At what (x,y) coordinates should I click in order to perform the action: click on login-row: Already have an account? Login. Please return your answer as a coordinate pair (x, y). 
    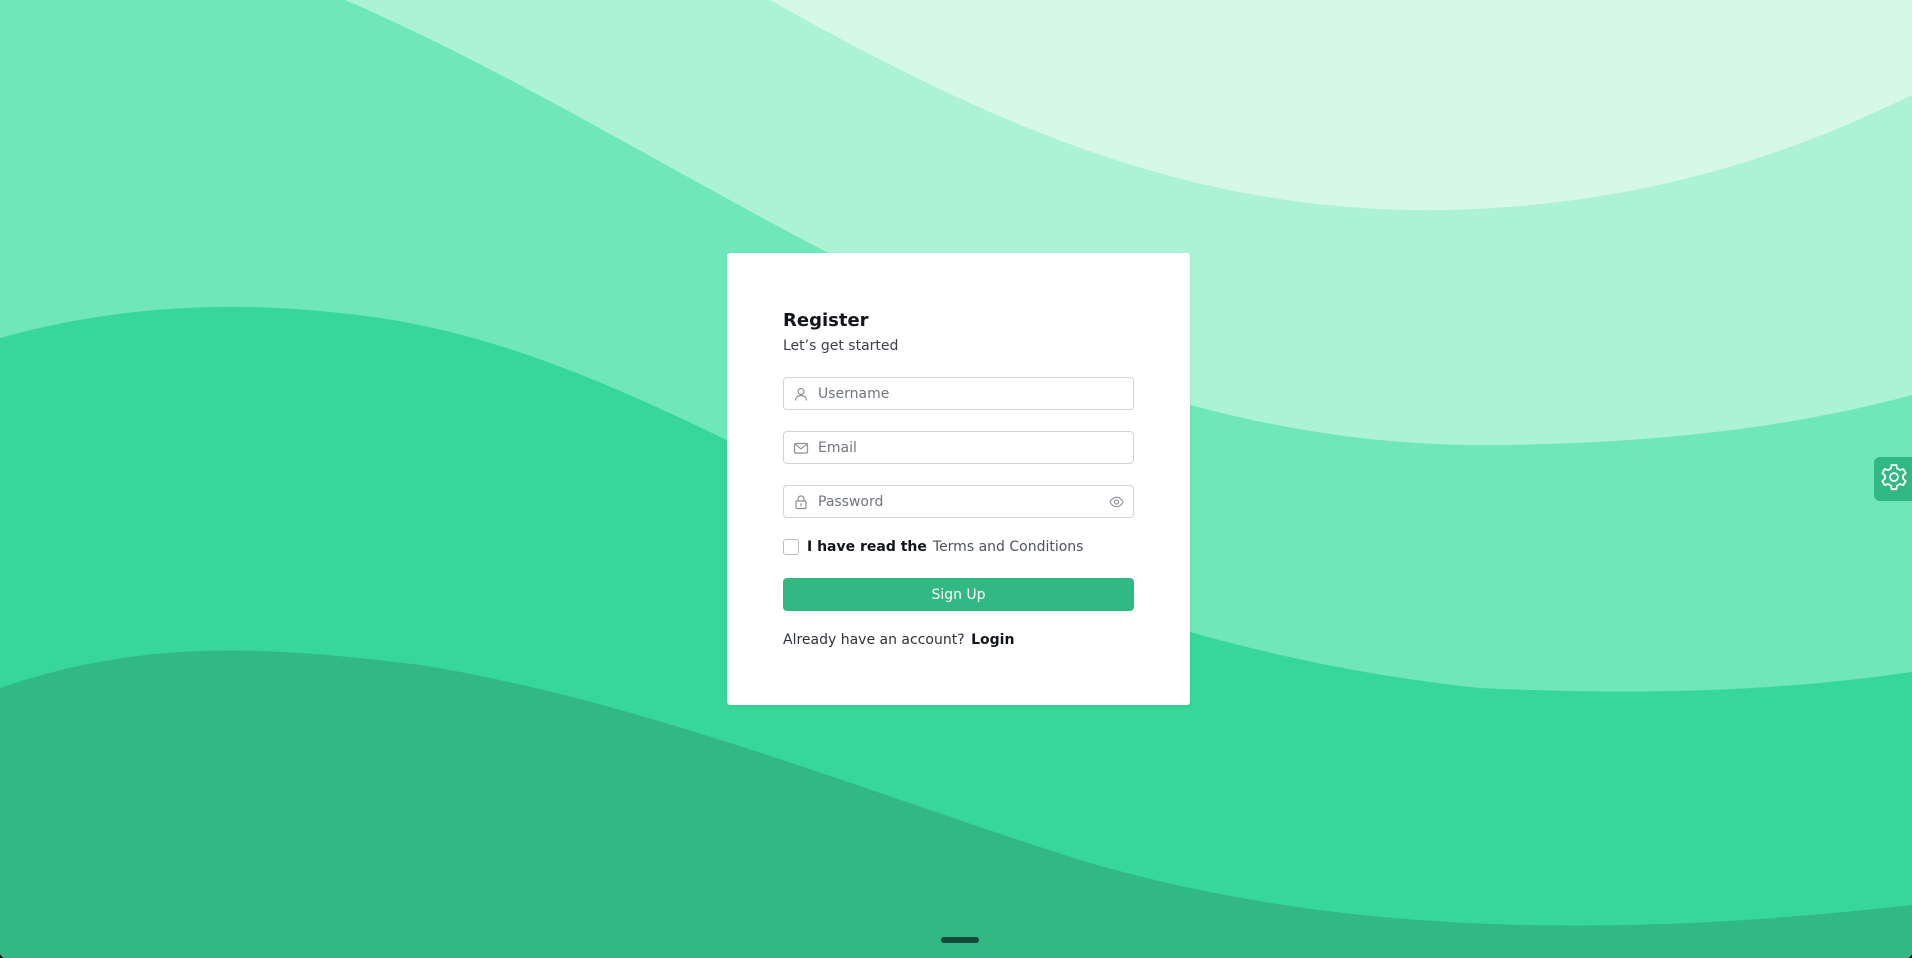
    Looking at the image, I should click on (958, 640).